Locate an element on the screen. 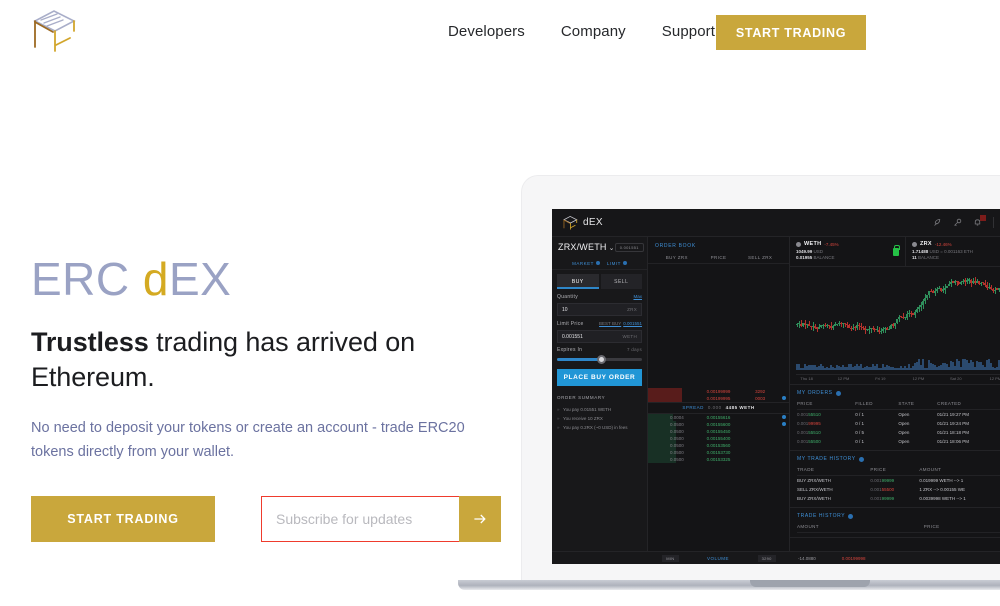 This screenshot has height=606, width=1000. status-min-chip: MIN is located at coordinates (670, 558).